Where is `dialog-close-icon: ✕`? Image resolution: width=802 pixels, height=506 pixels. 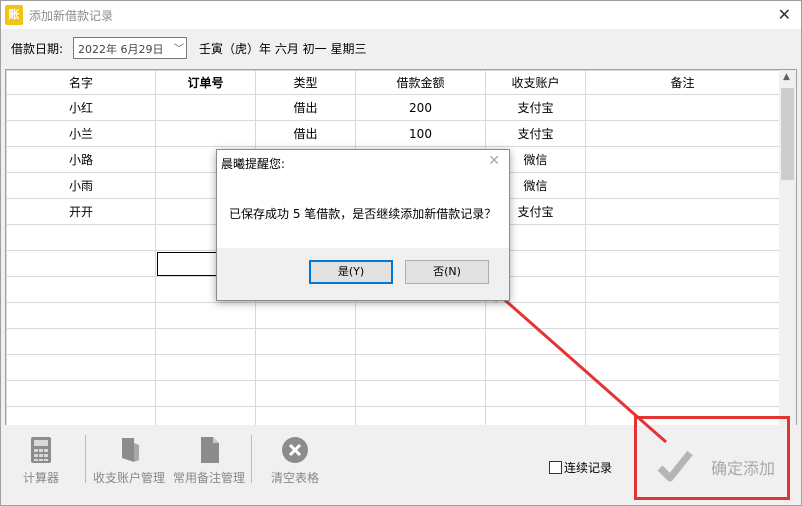 dialog-close-icon: ✕ is located at coordinates (494, 161).